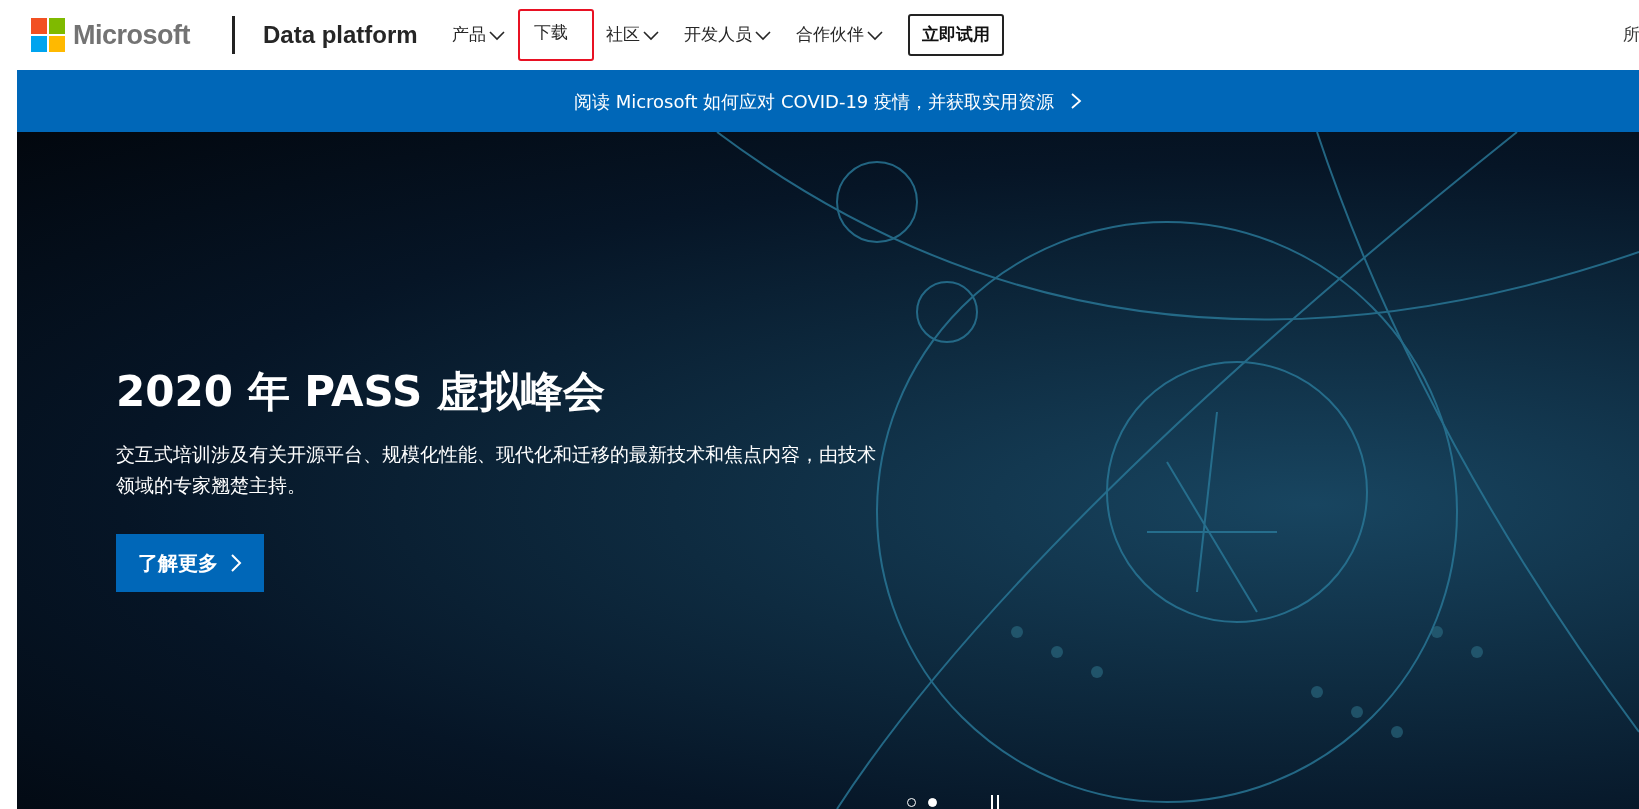 The height and width of the screenshot is (809, 1639). I want to click on hero-title: 2020 年 PASS 虚拟峰会, so click(361, 392).